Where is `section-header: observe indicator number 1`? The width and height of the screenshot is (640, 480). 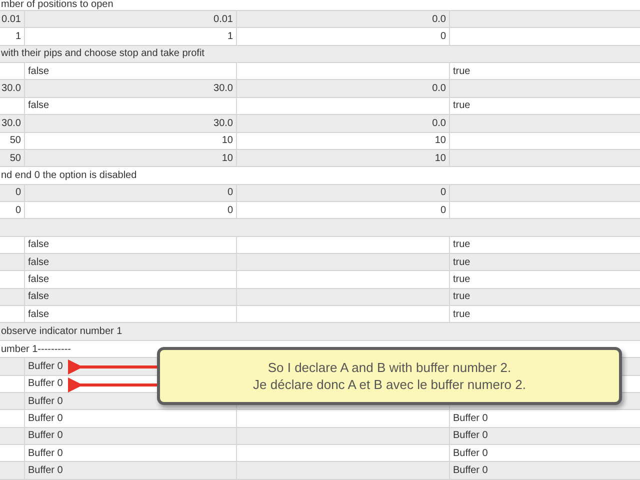
section-header: observe indicator number 1 is located at coordinates (61, 332).